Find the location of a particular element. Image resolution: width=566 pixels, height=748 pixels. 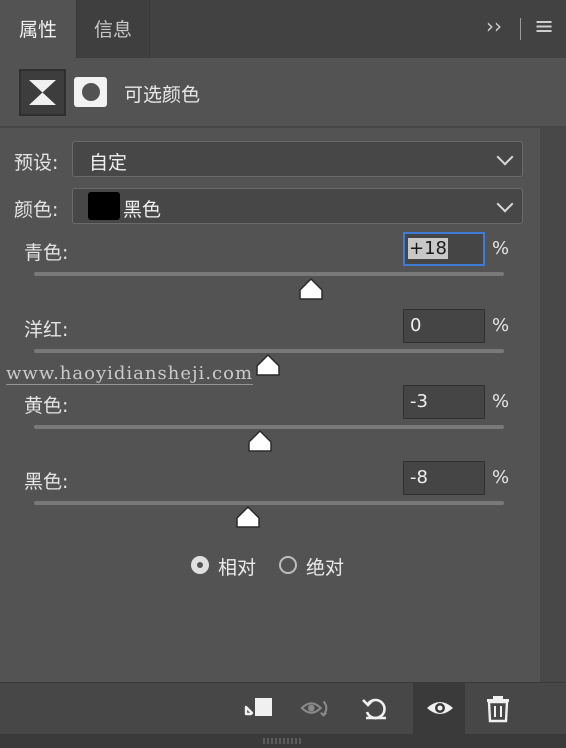

preset-label: 预设: is located at coordinates (36, 163).